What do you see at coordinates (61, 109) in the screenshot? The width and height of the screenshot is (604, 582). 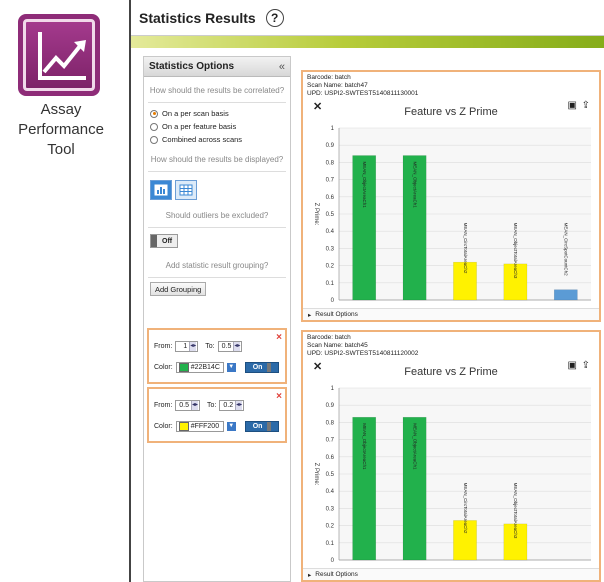 I see `app-caption-line: Assay` at bounding box center [61, 109].